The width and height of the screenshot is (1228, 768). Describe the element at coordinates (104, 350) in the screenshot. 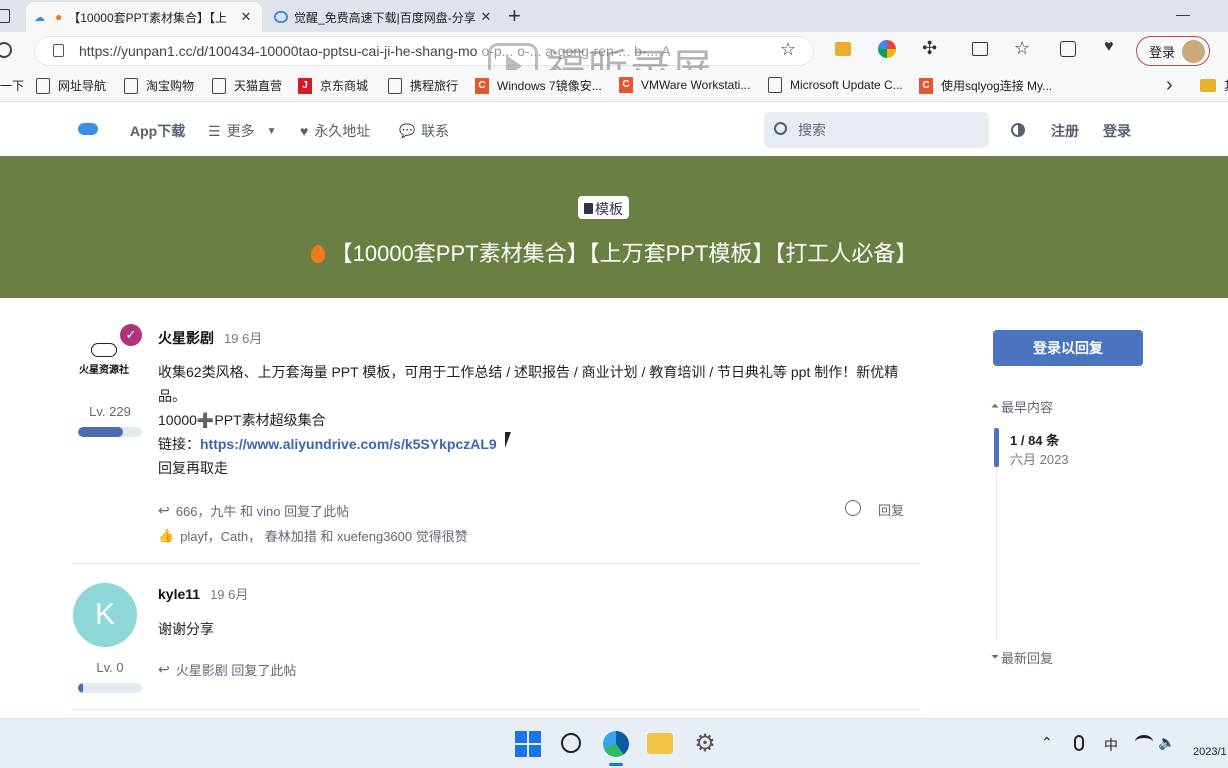

I see `cloud-outline-icon` at that location.